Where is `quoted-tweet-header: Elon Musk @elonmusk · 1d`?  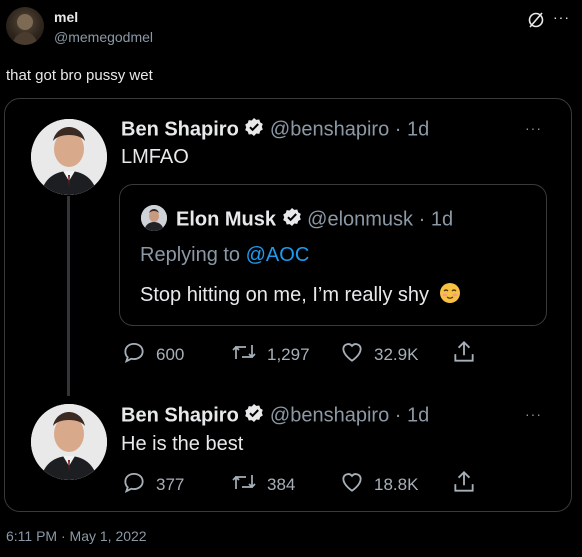 quoted-tweet-header: Elon Musk @elonmusk · 1d is located at coordinates (314, 220).